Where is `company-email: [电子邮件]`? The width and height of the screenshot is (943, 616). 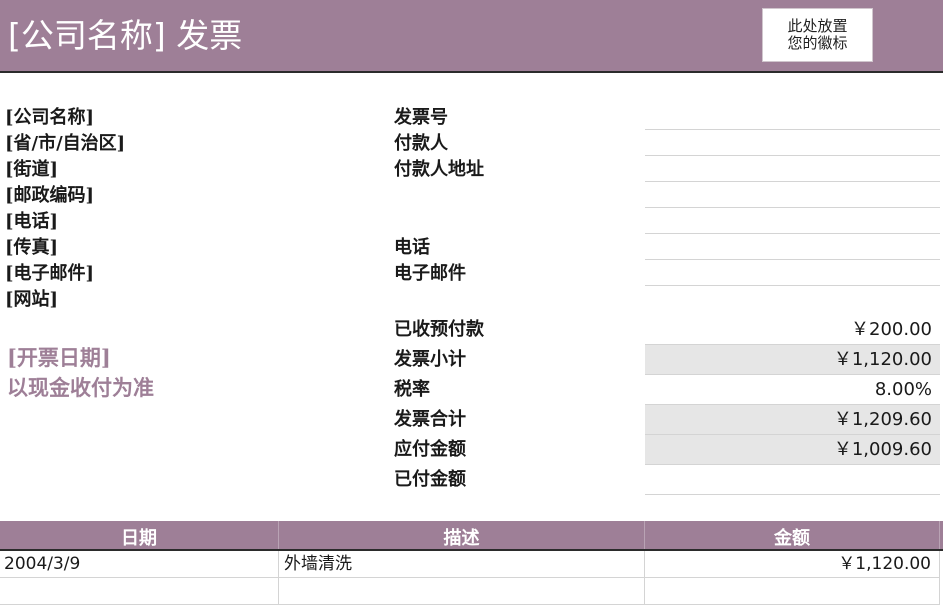
company-email: [电子邮件] is located at coordinates (65, 274).